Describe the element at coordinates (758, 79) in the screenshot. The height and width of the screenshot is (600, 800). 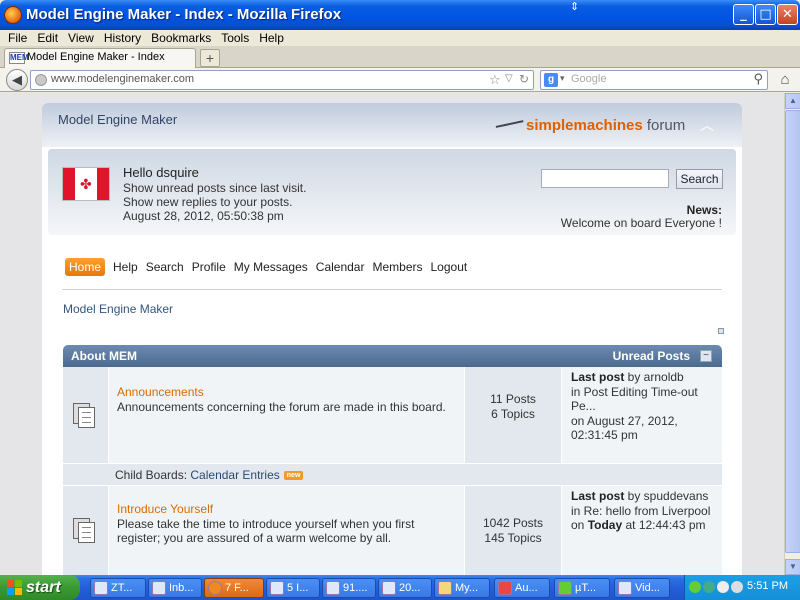
I see `search-magnifier-icon: ⚲` at that location.